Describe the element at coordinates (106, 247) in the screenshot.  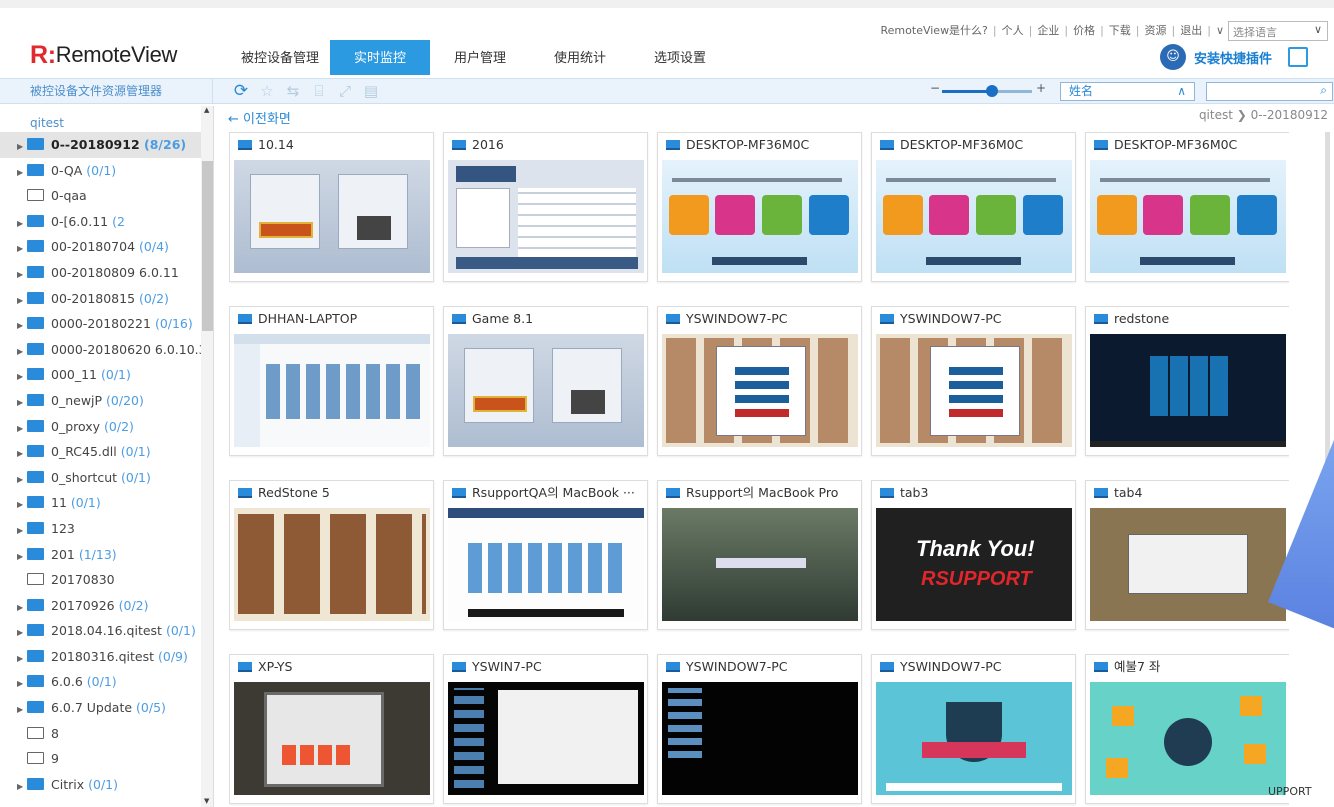
I see `tree-item: ▶ 00-20180704 (0/4)` at that location.